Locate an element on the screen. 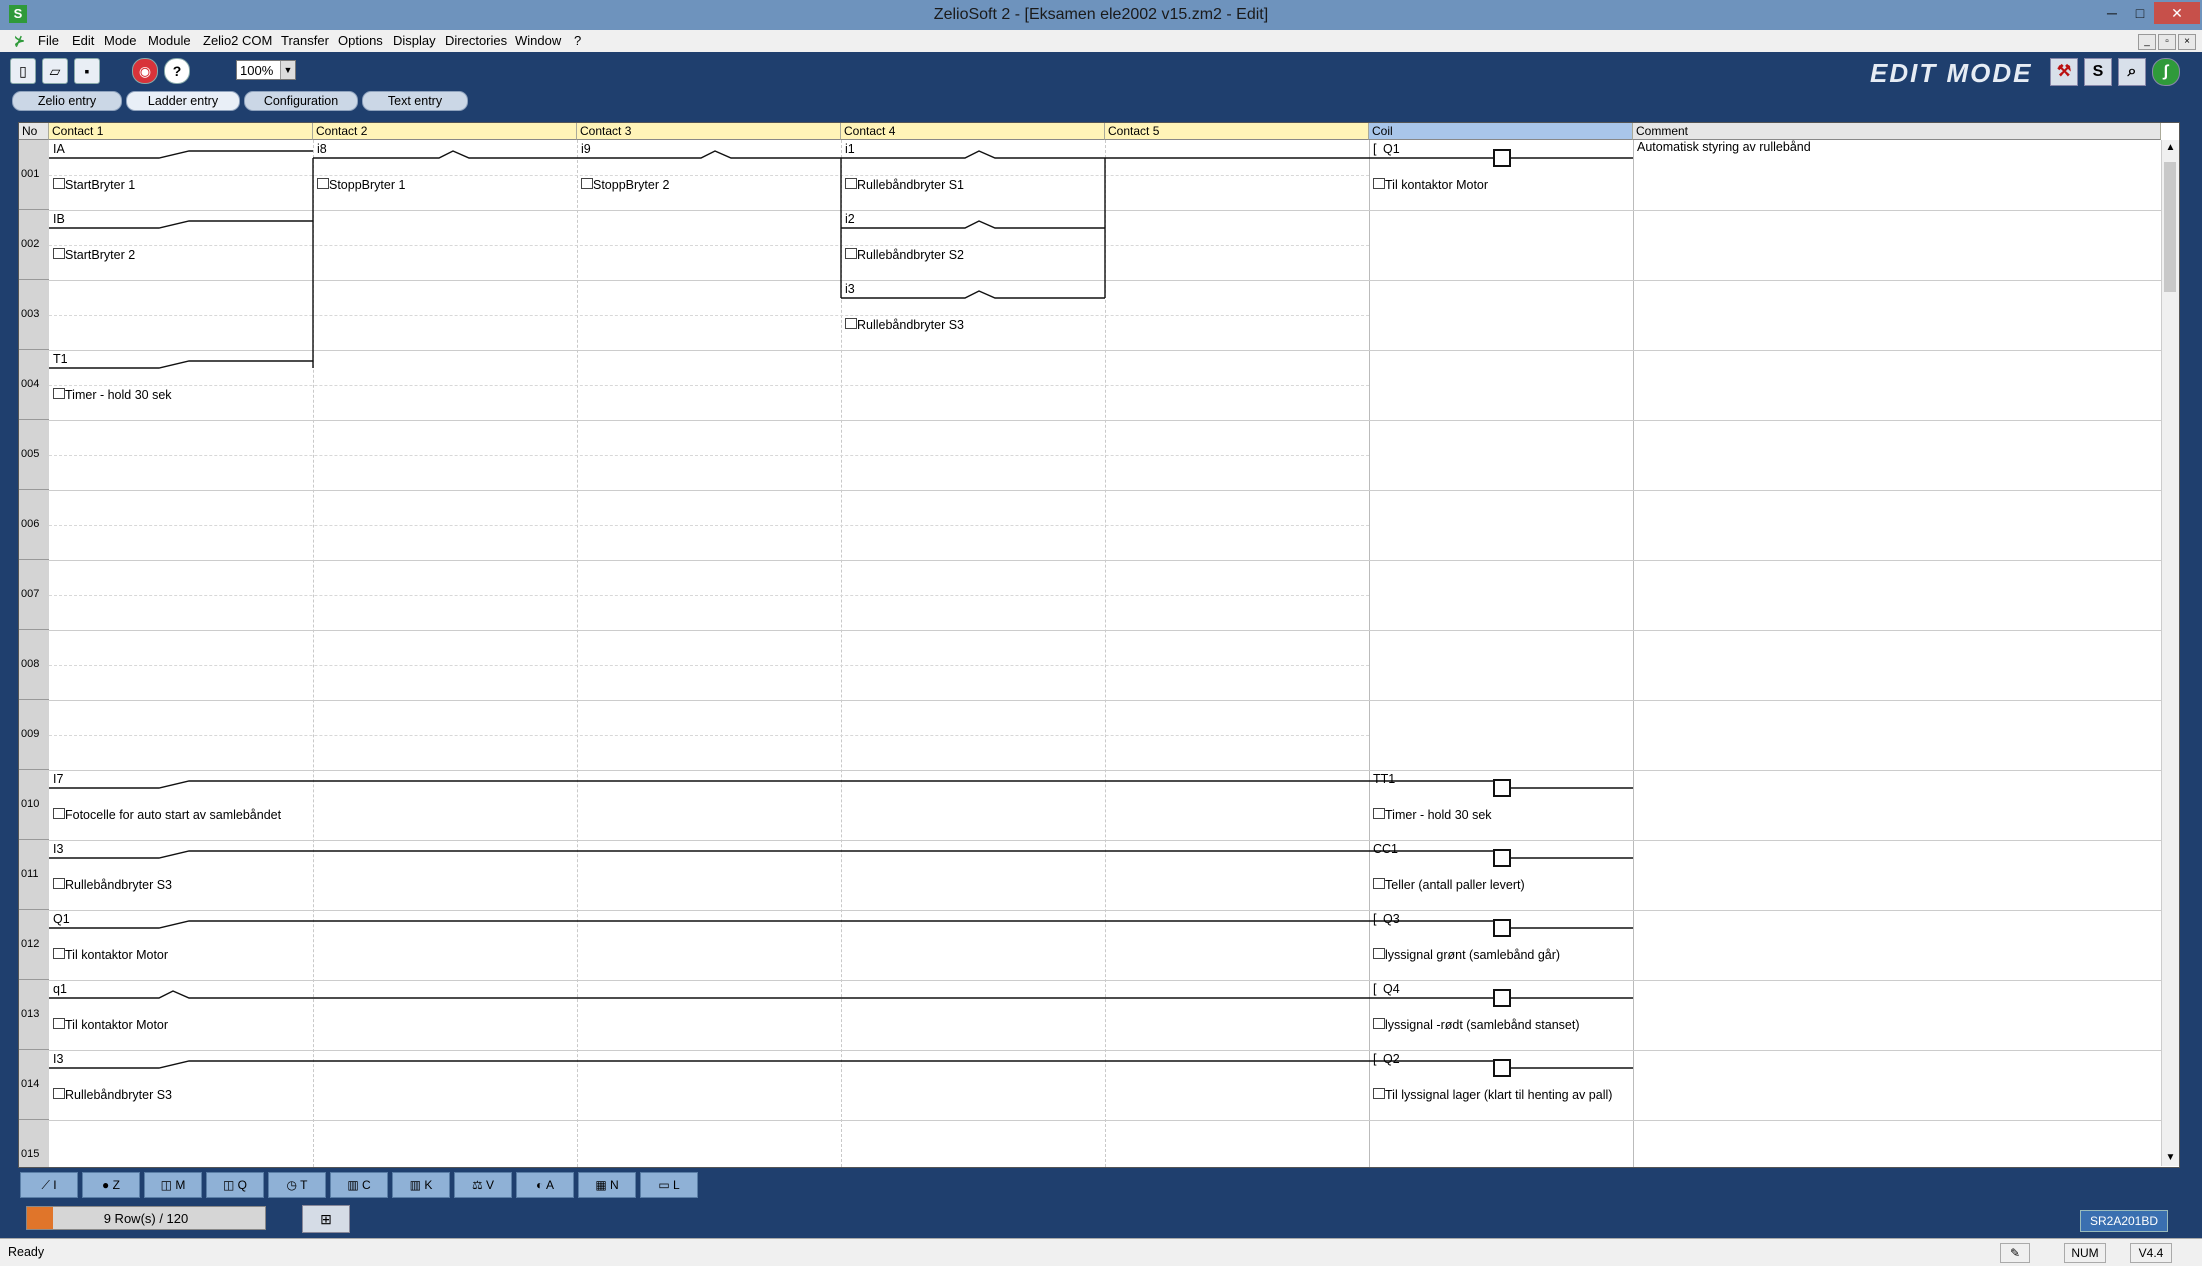 The height and width of the screenshot is (1266, 2202). rows-icon is located at coordinates (40, 1218).